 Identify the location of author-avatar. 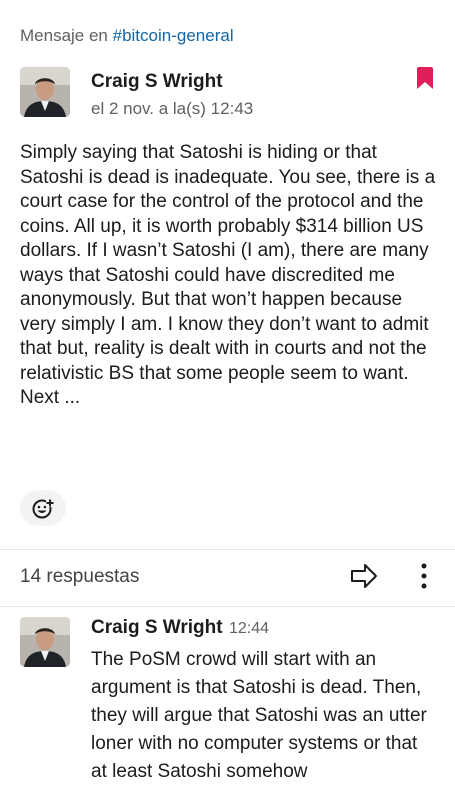
(45, 92).